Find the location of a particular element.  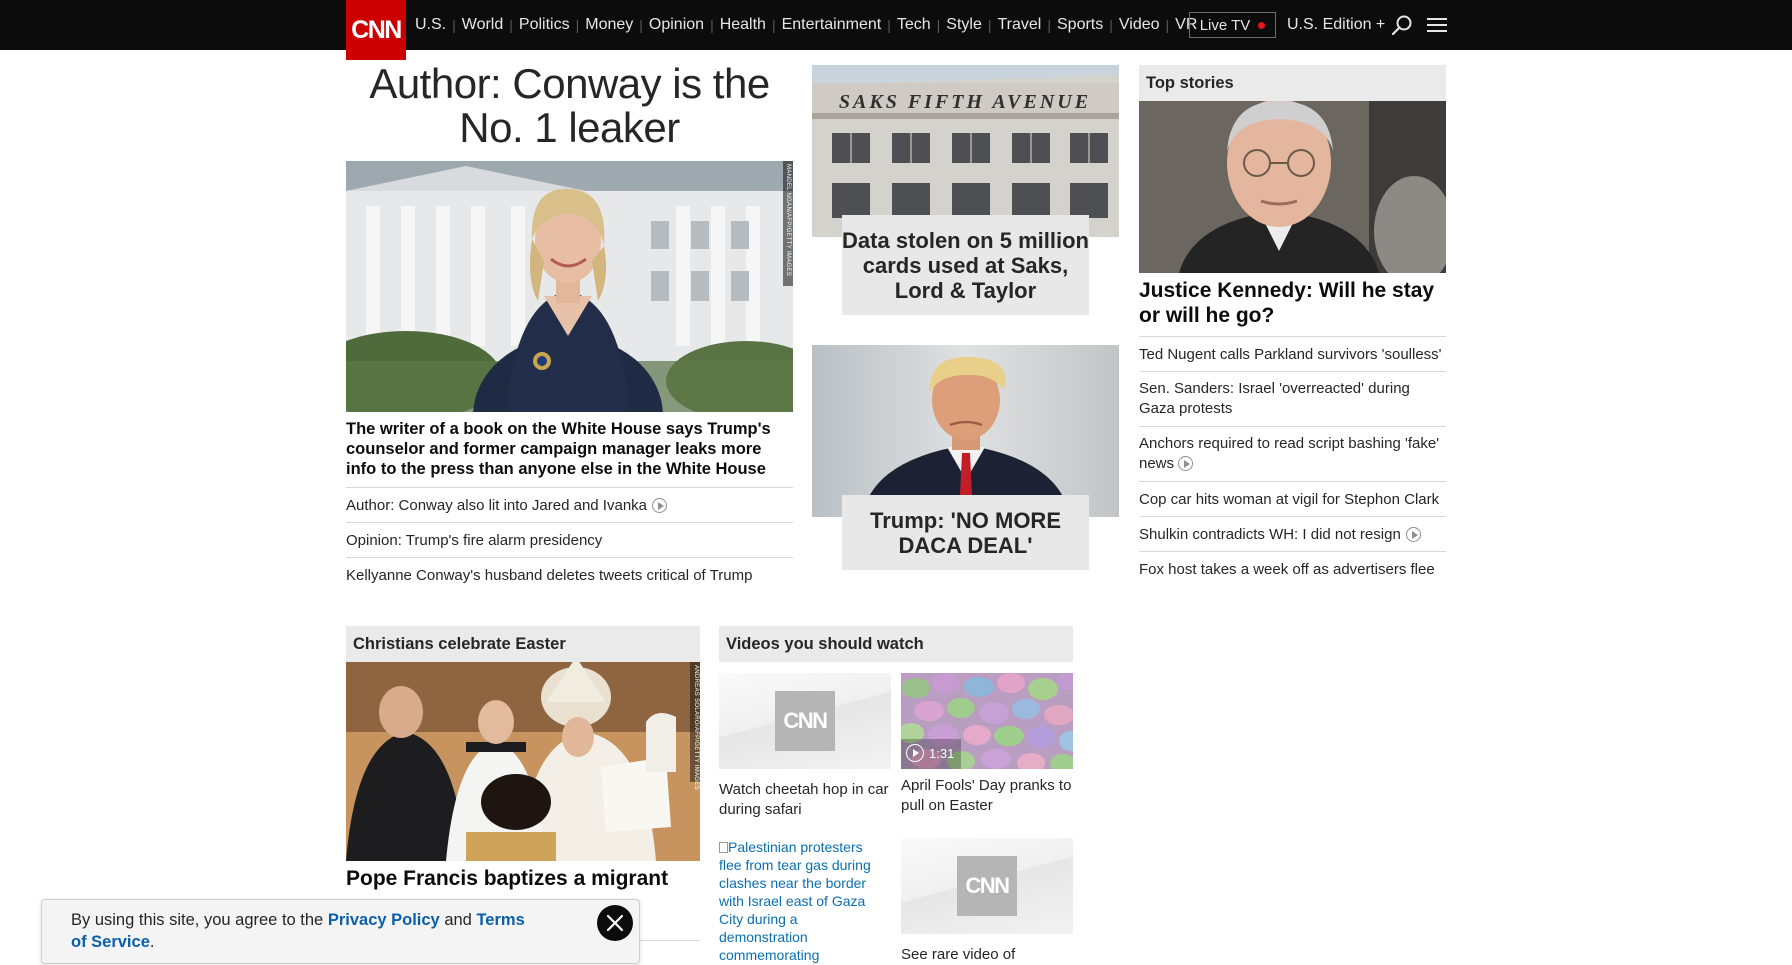

nav-link-health: Health is located at coordinates (743, 25).